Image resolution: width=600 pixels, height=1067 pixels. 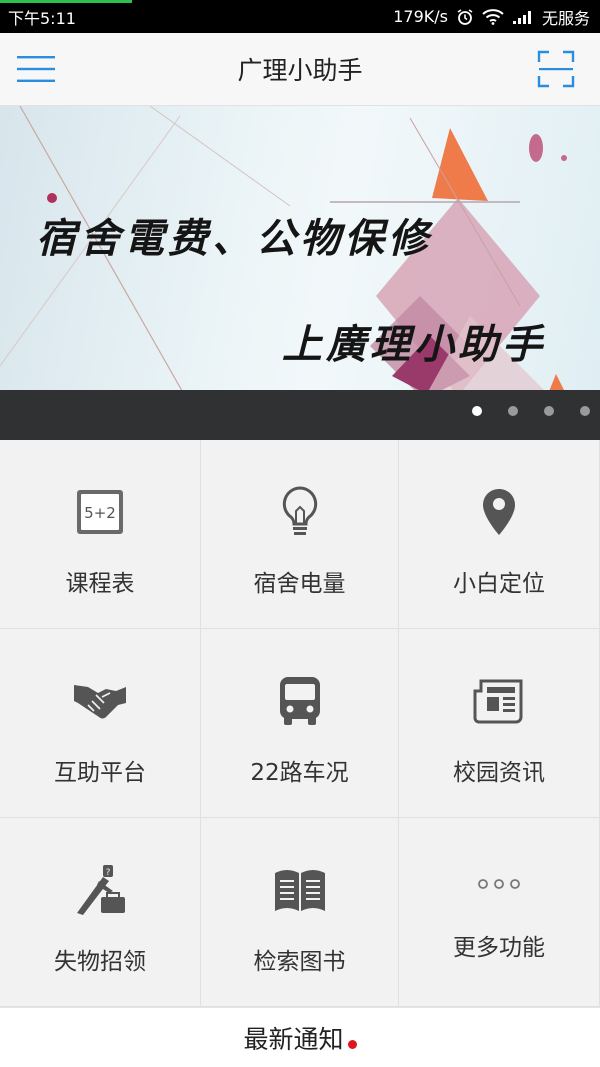 I want to click on app-bar: 广理小助手, so click(x=300, y=69).